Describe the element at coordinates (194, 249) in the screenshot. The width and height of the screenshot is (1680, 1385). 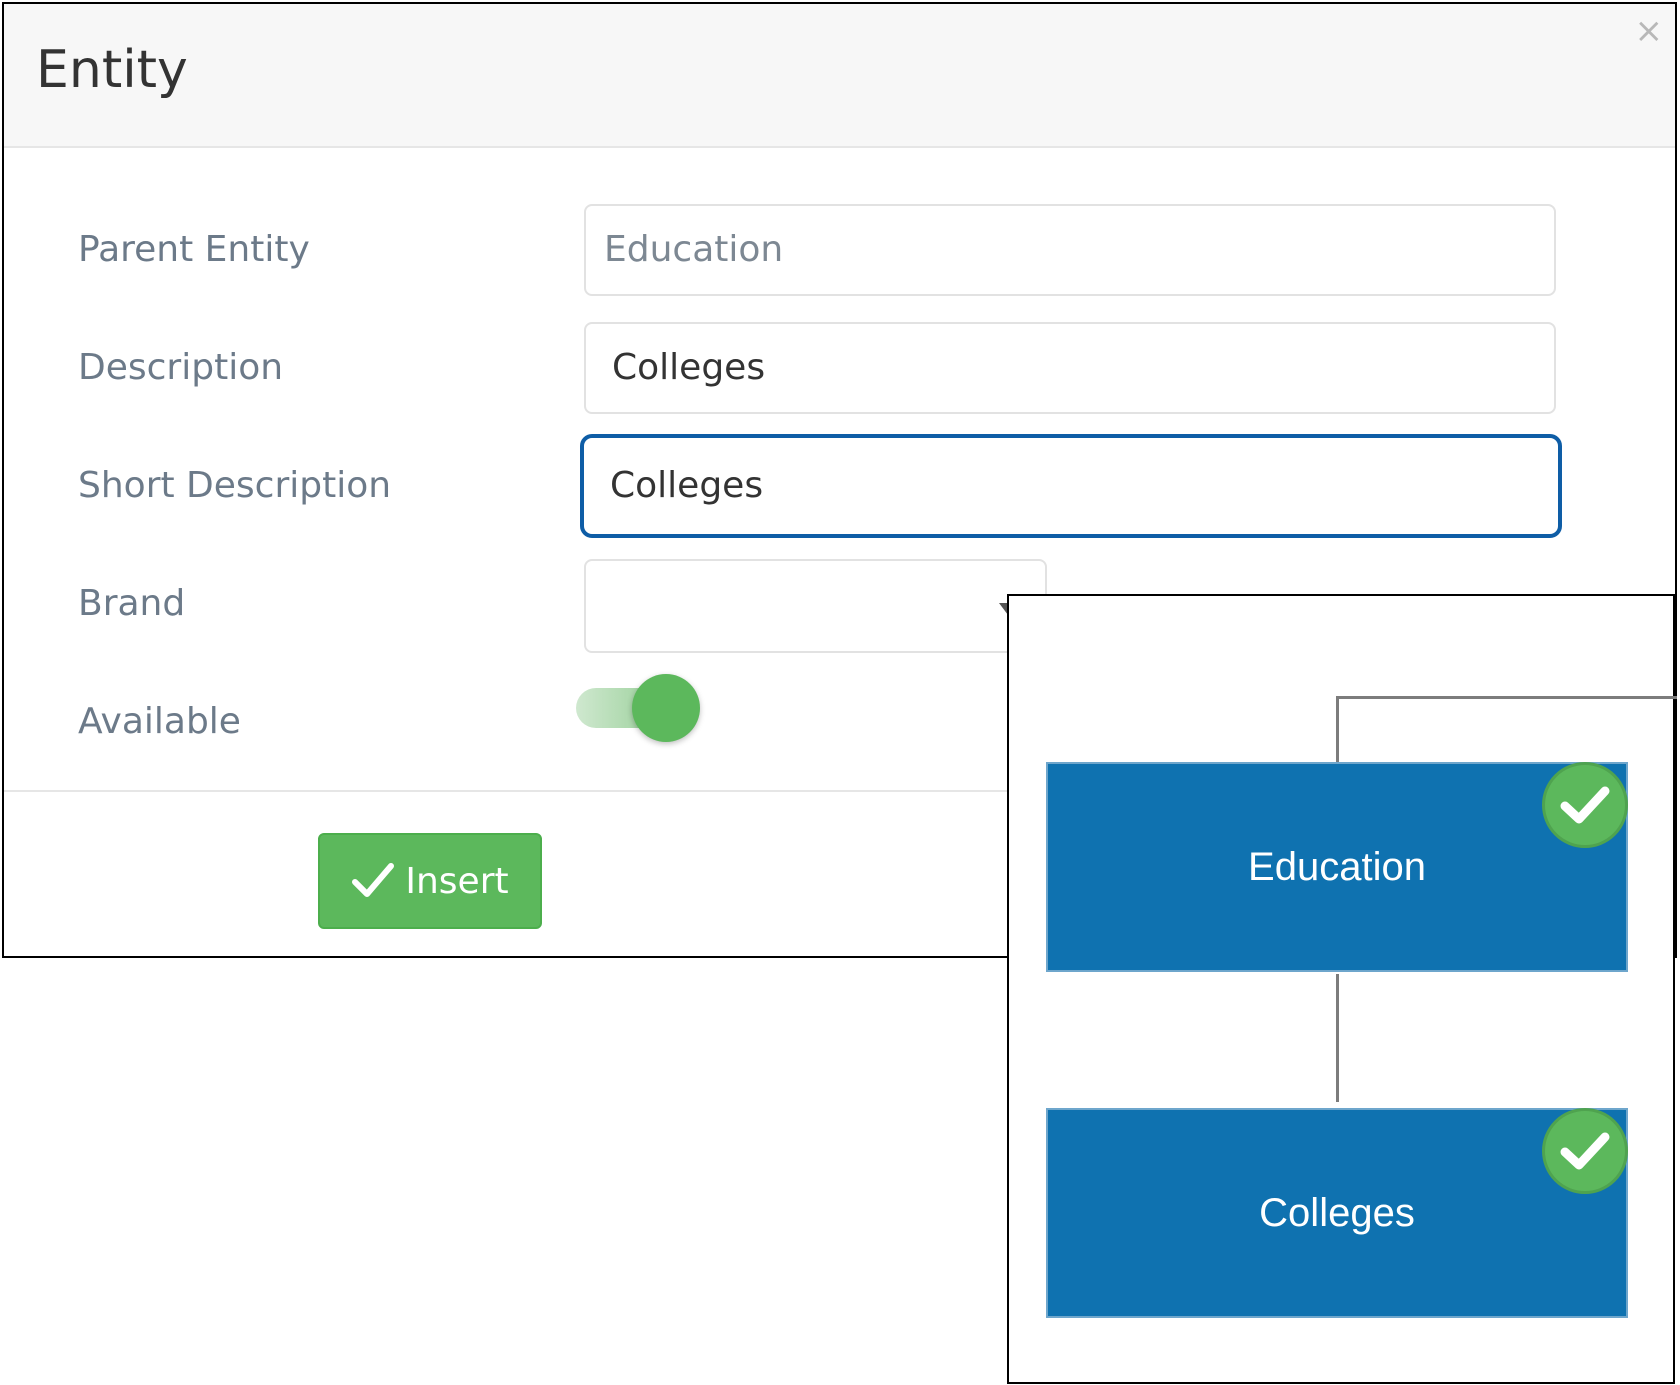
I see `parent-entity-label: Parent Entity` at that location.